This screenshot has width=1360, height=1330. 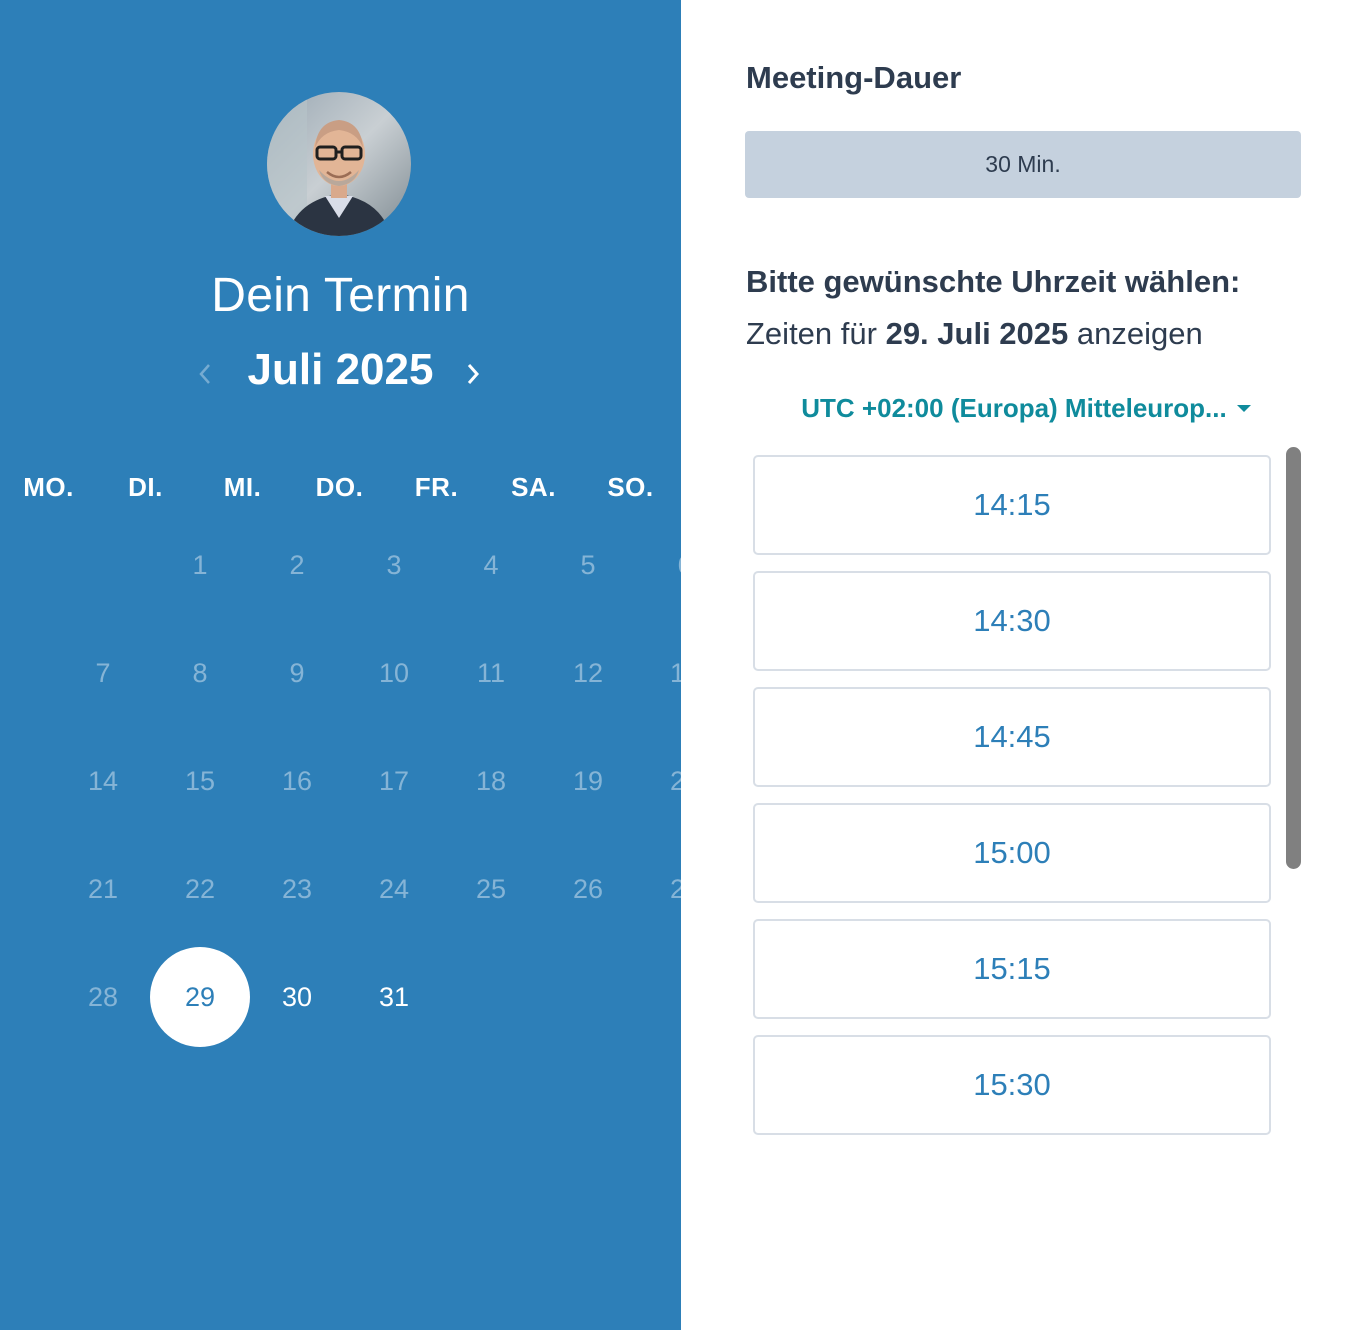 What do you see at coordinates (394, 672) in the screenshot?
I see `calendar-day: 10` at bounding box center [394, 672].